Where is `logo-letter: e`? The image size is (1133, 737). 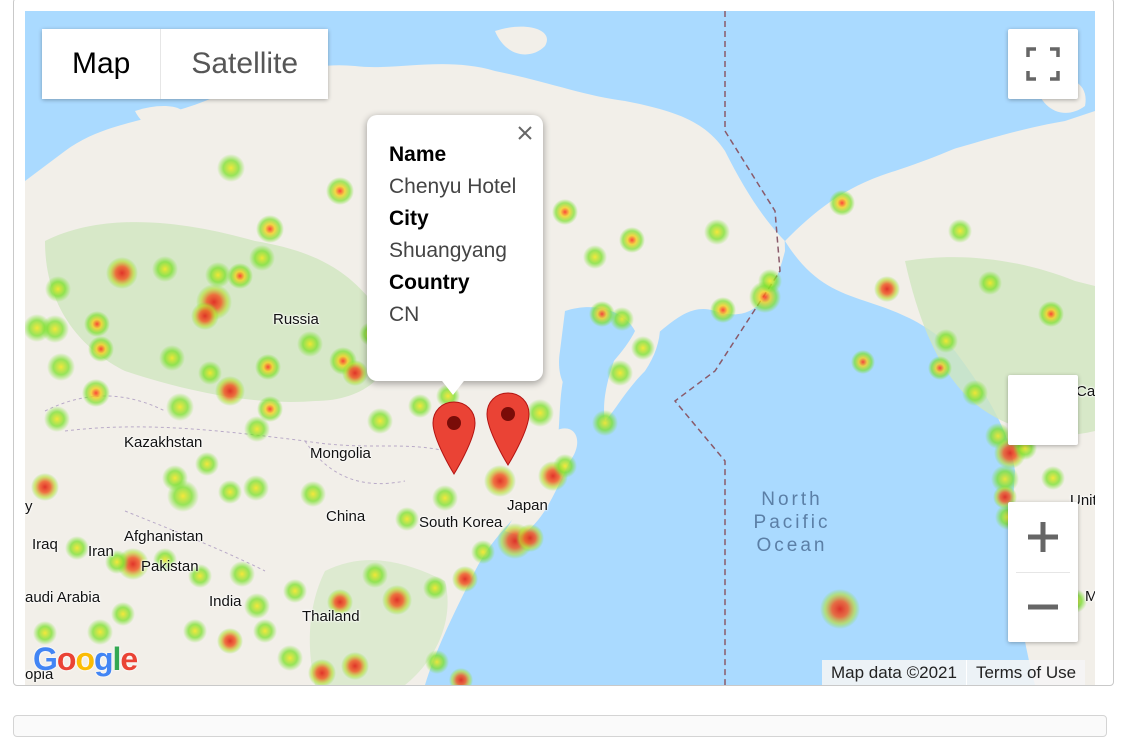
logo-letter: e is located at coordinates (129, 659).